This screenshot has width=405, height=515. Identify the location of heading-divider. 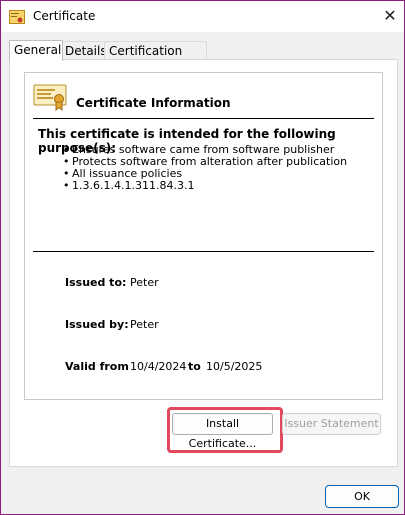
(203, 118).